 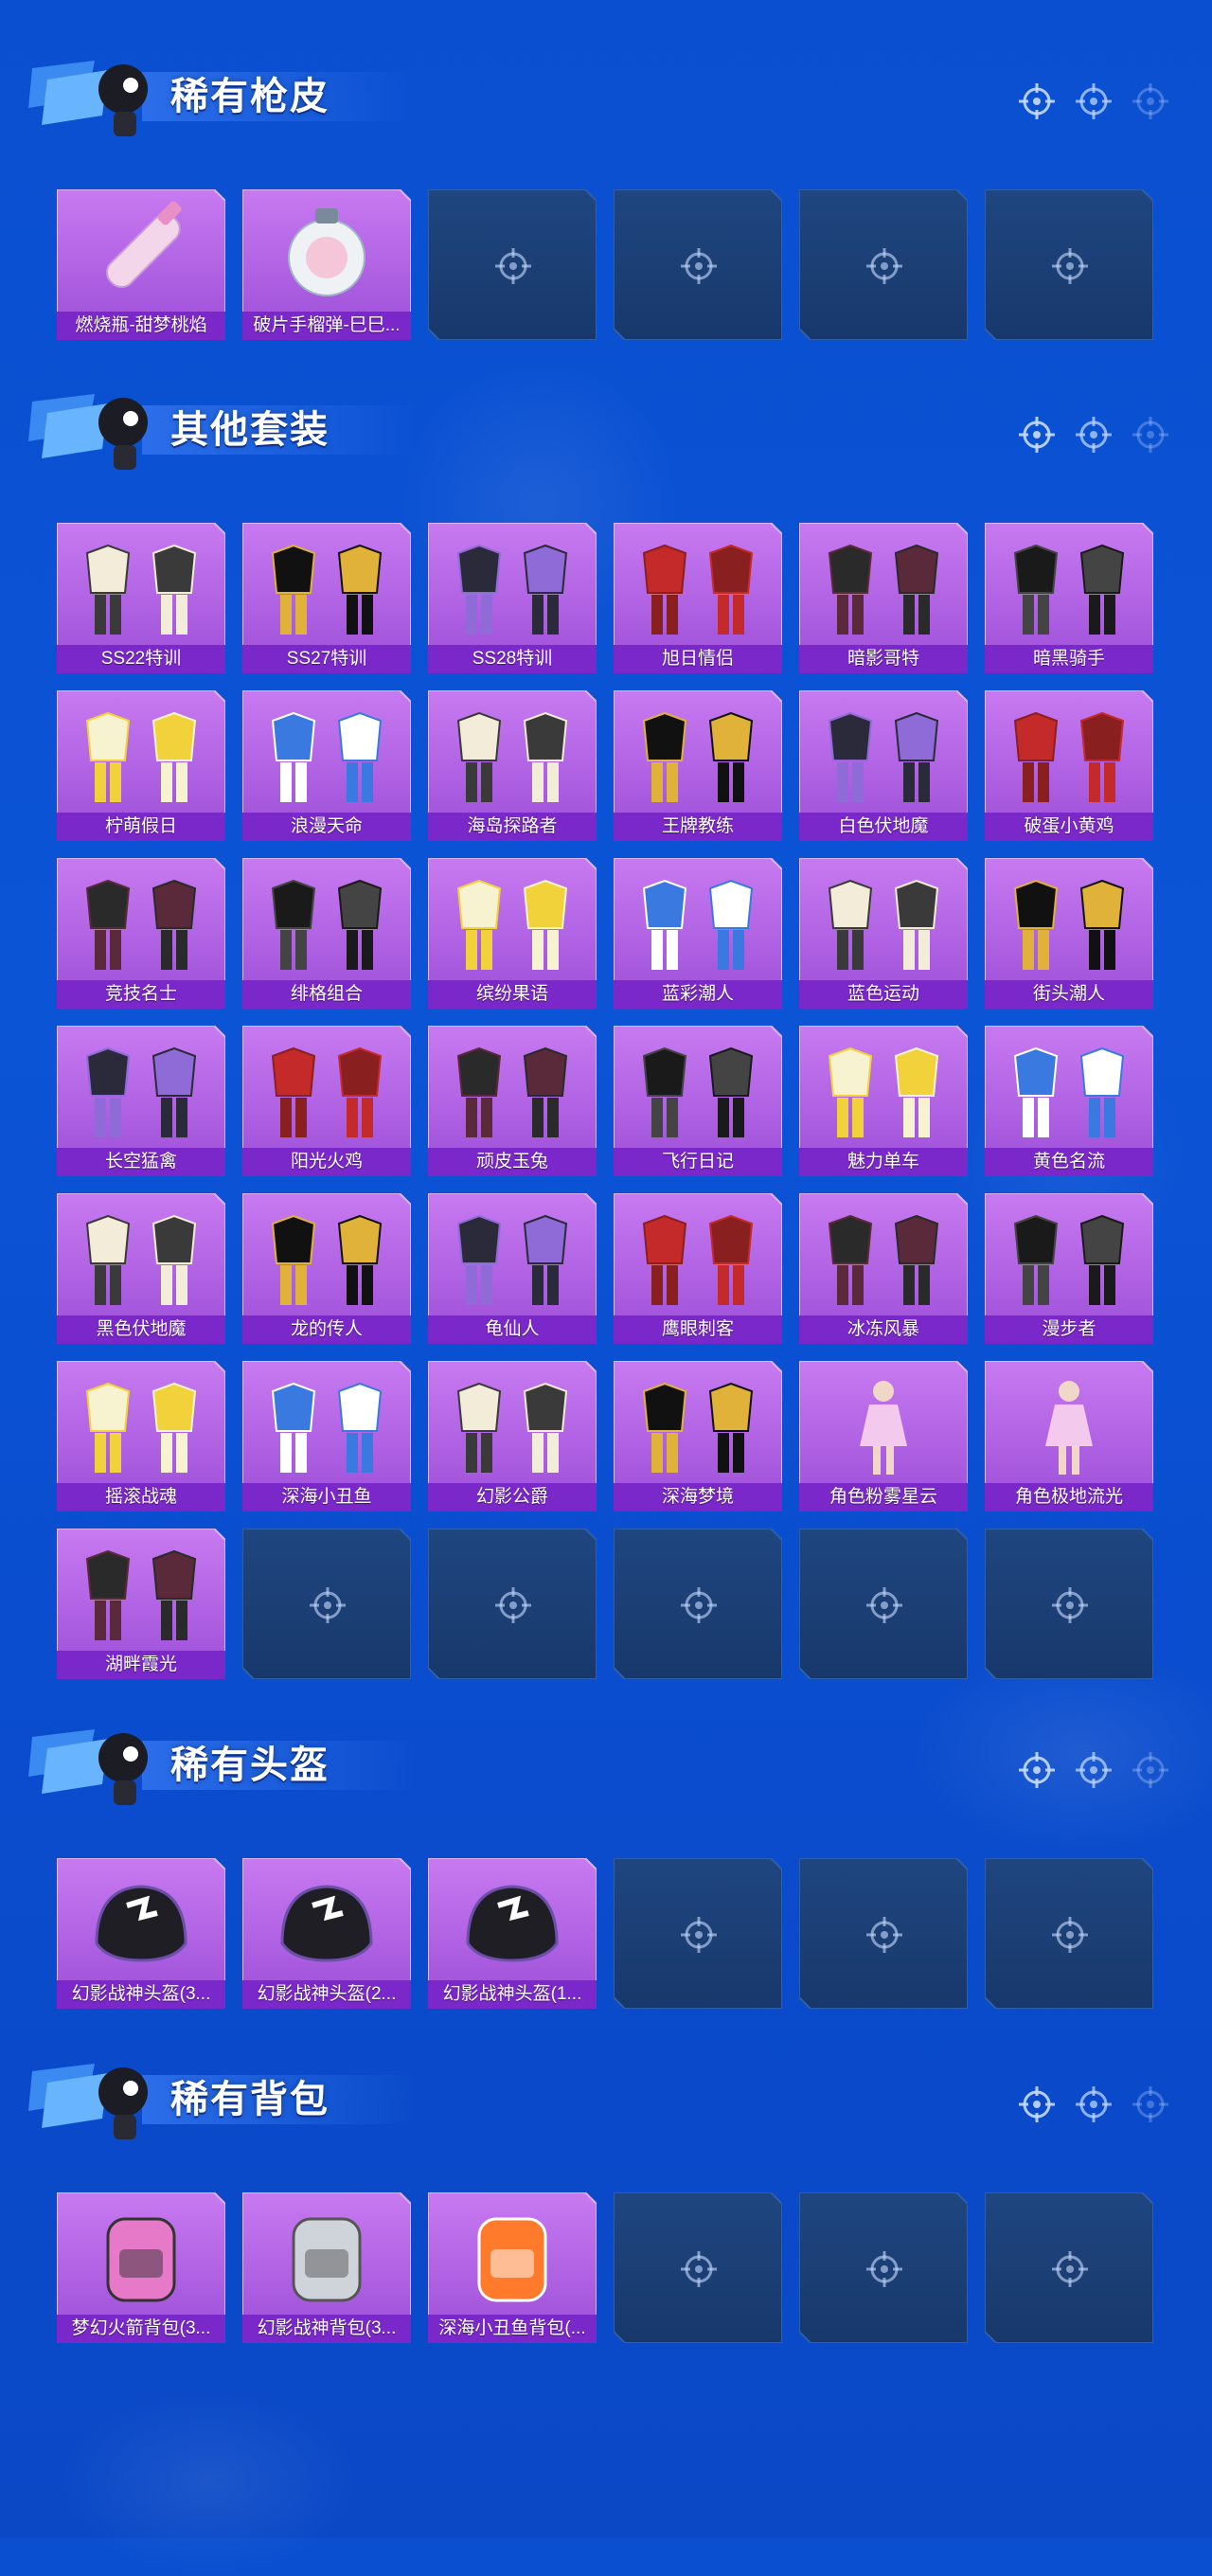 I want to click on item-label: 阳光火鸡, so click(x=326, y=1162).